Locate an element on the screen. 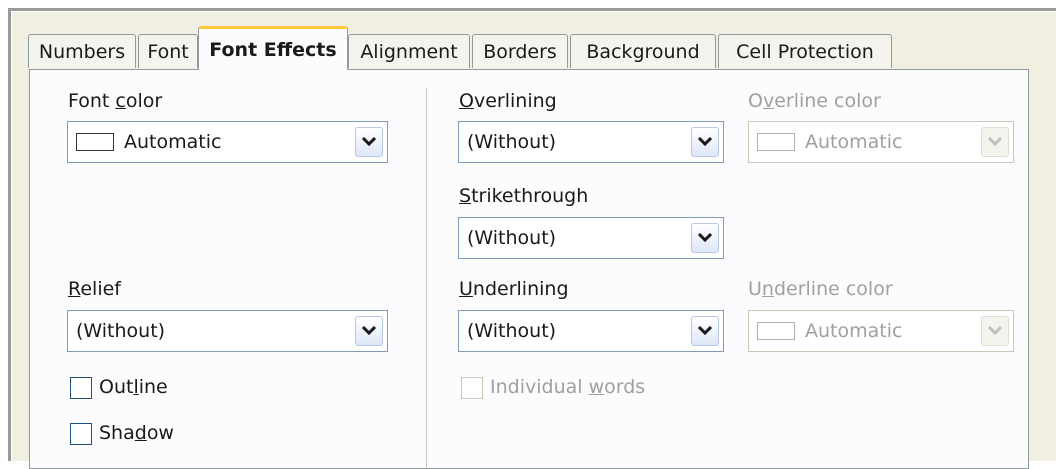 This screenshot has height=469, width=1056. outline-checkbox is located at coordinates (81, 388).